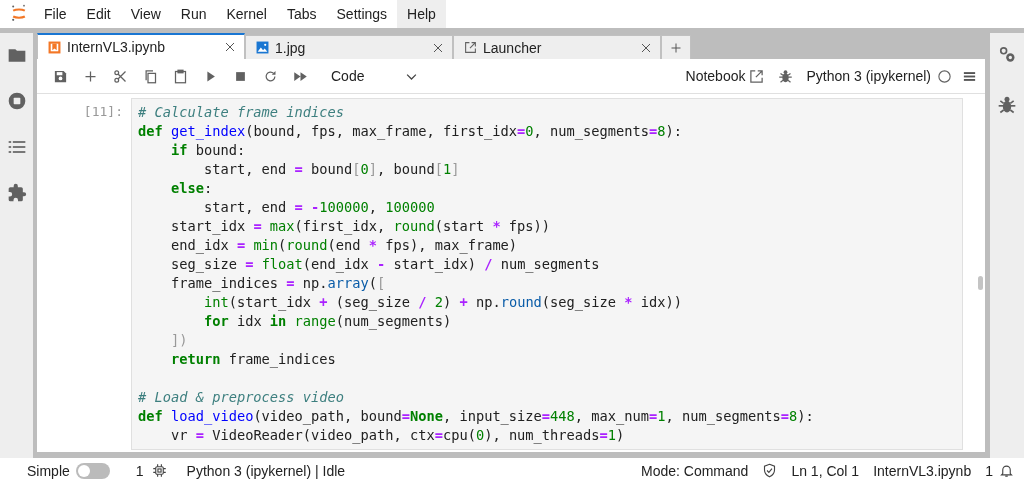  What do you see at coordinates (442, 302) in the screenshot?
I see `code-line: int(start_idx + (seg_size / 2) + np.round(seg_size * idx))` at bounding box center [442, 302].